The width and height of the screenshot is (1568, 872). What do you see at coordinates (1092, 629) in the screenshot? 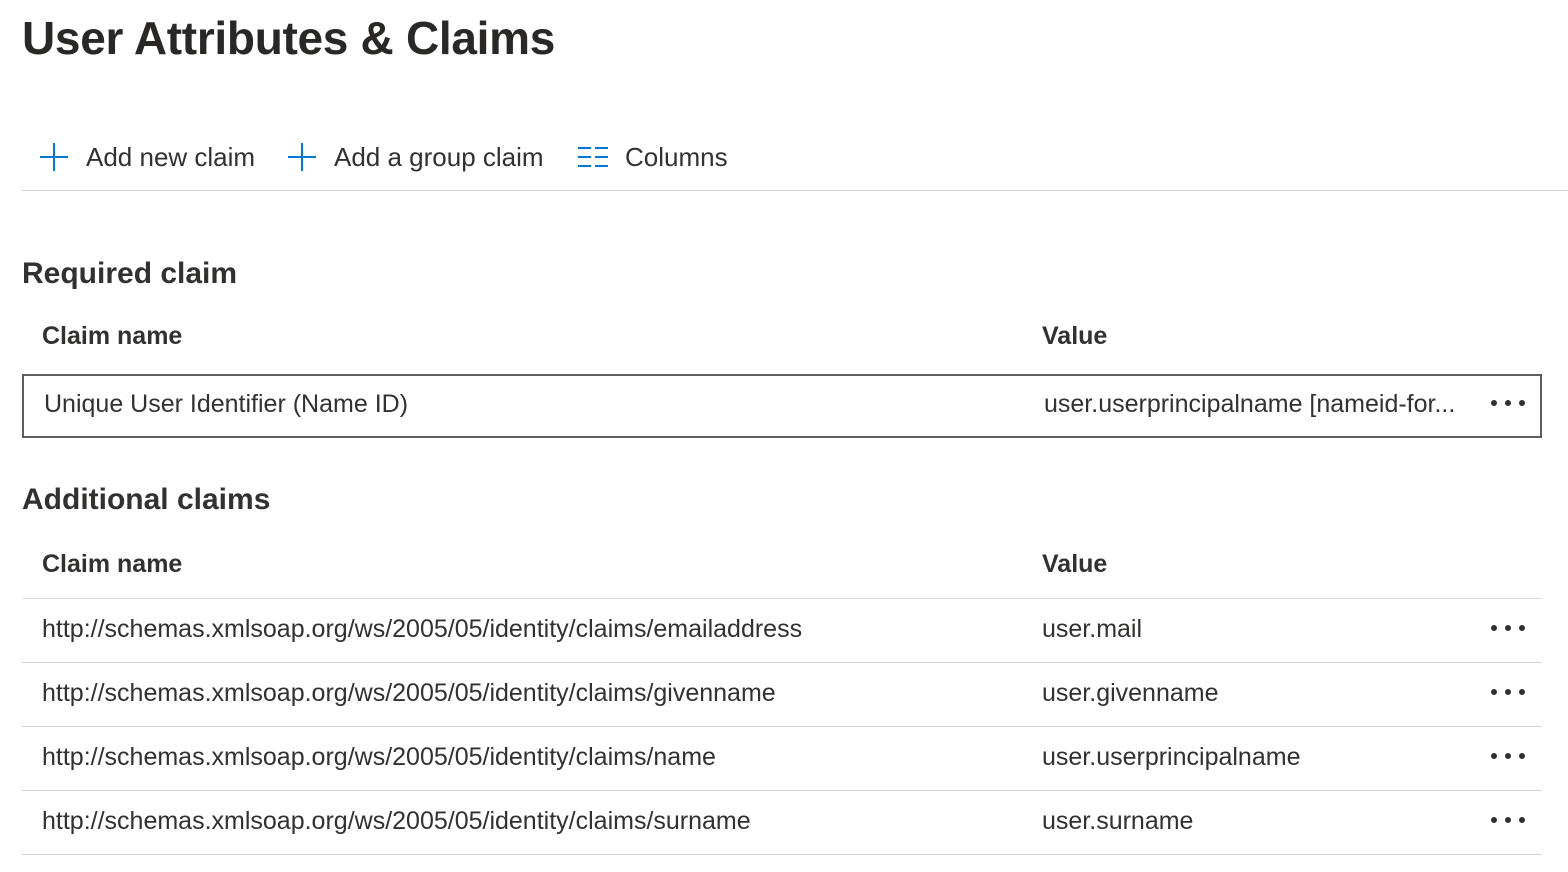
I see `claim-value-cell: user.mail` at bounding box center [1092, 629].